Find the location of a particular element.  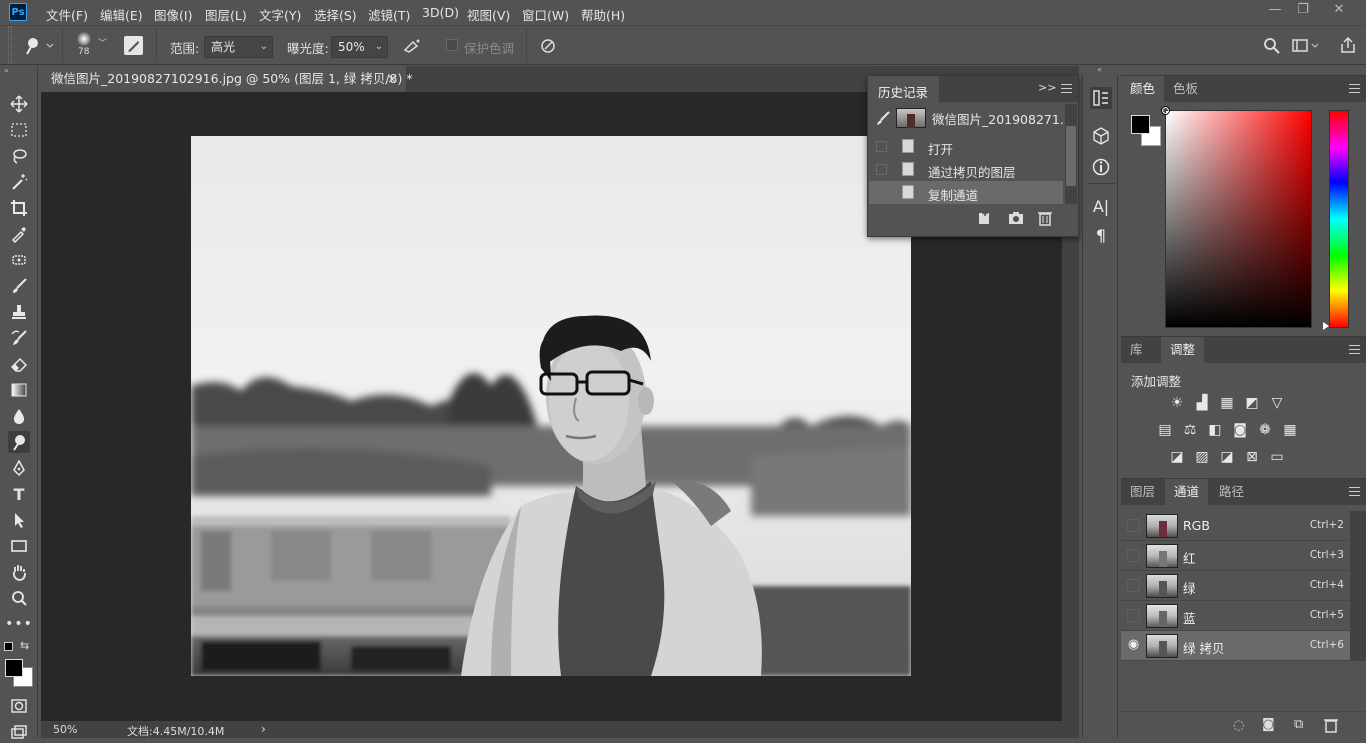

menu-window: 窗口(W) is located at coordinates (545, 14).